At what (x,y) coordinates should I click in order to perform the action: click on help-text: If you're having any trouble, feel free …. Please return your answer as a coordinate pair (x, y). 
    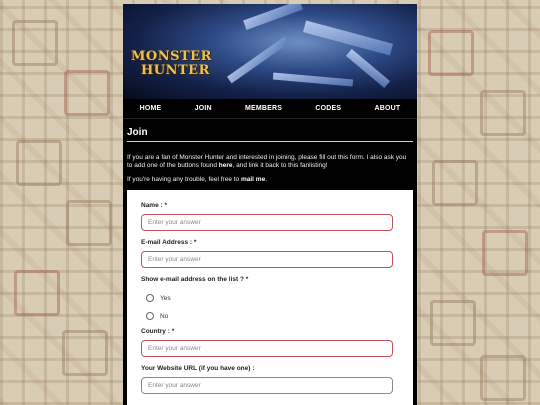
    Looking at the image, I should click on (184, 179).